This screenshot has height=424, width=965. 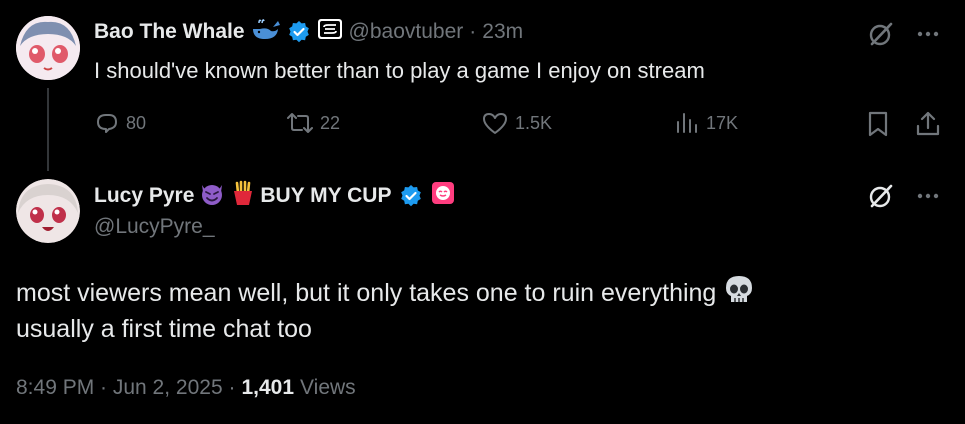 I want to click on like-button: 1.5K, so click(x=516, y=123).